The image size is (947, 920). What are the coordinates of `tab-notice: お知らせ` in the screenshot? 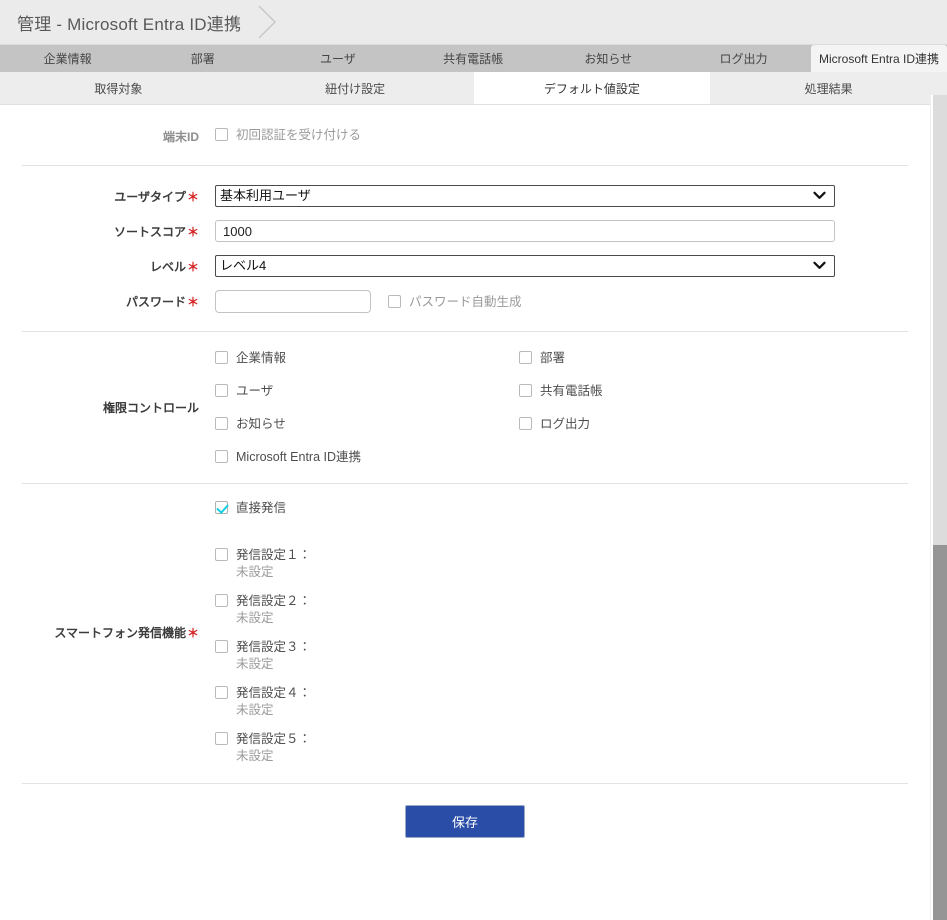 It's located at (608, 58).